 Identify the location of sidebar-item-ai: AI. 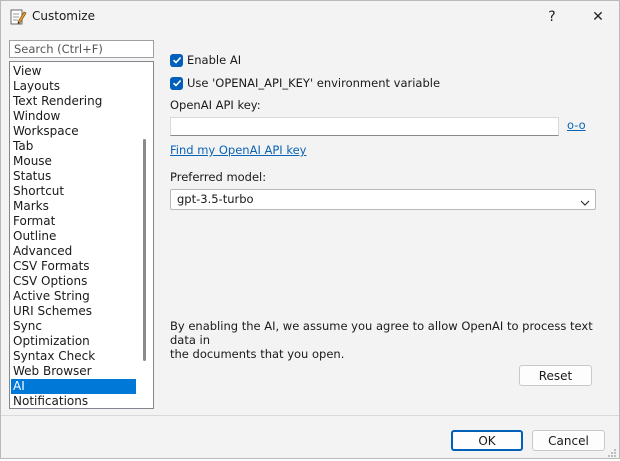
(73, 386).